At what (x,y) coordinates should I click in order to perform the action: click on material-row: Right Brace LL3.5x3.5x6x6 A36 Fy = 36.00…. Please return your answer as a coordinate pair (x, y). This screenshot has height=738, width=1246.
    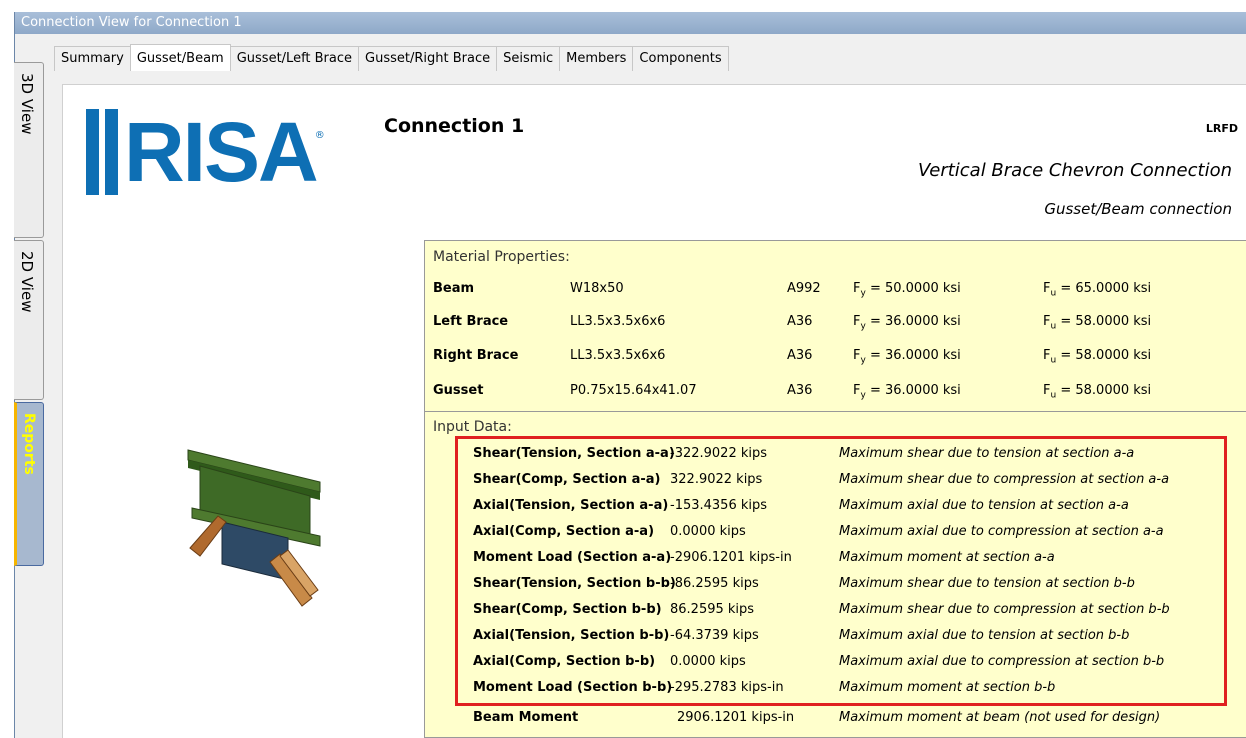
    Looking at the image, I should click on (792, 357).